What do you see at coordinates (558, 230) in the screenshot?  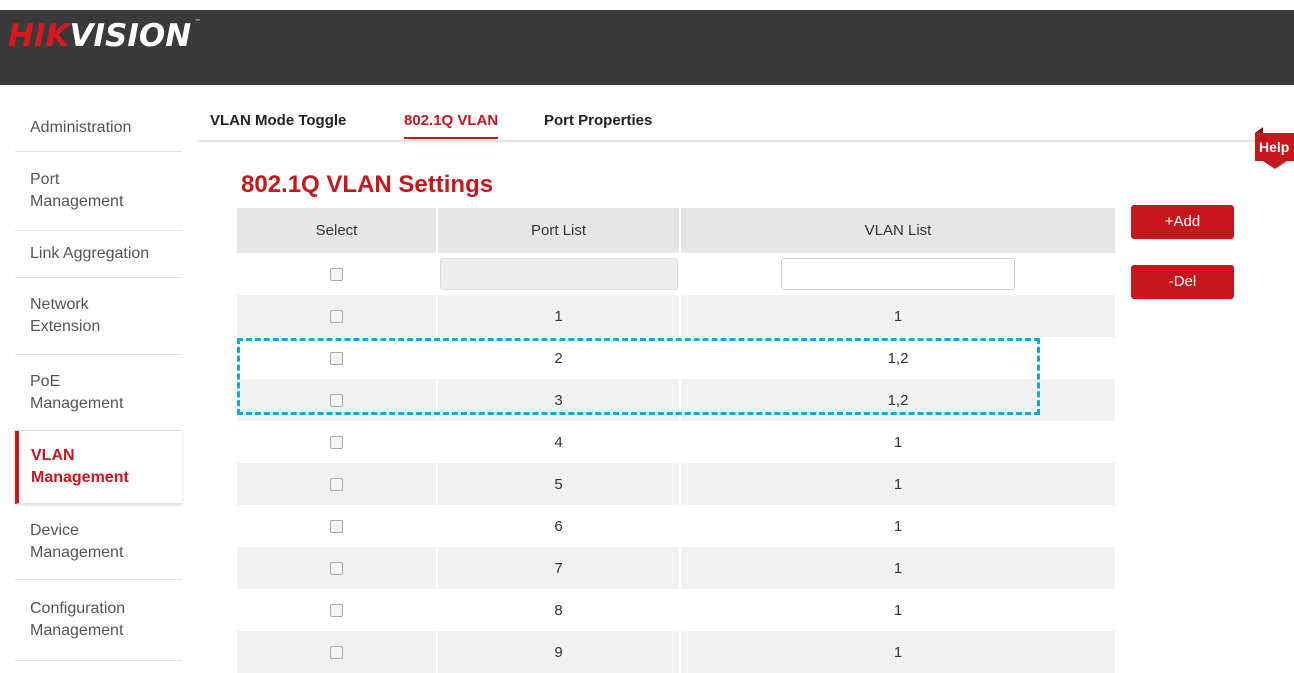 I see `column-header-port-list: Port List` at bounding box center [558, 230].